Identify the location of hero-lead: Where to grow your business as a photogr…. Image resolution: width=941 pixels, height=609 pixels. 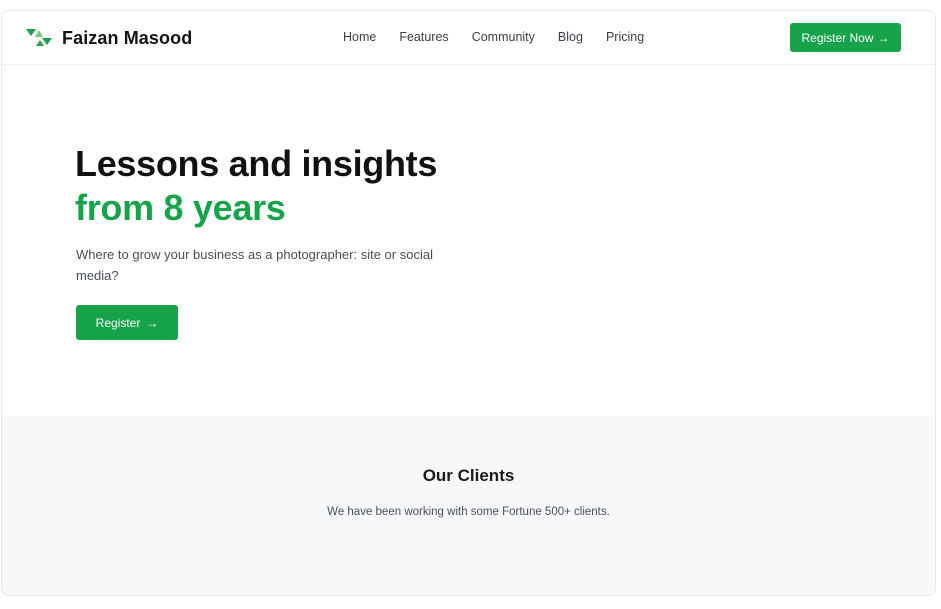
(254, 265).